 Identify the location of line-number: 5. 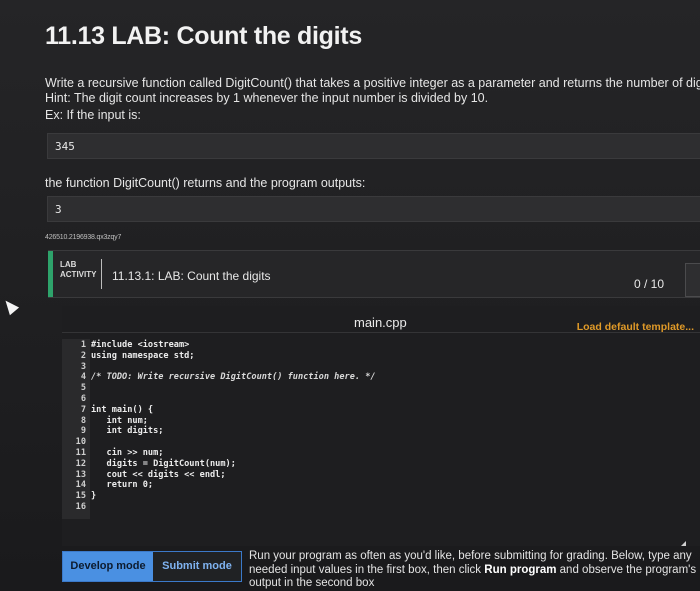
(83, 388).